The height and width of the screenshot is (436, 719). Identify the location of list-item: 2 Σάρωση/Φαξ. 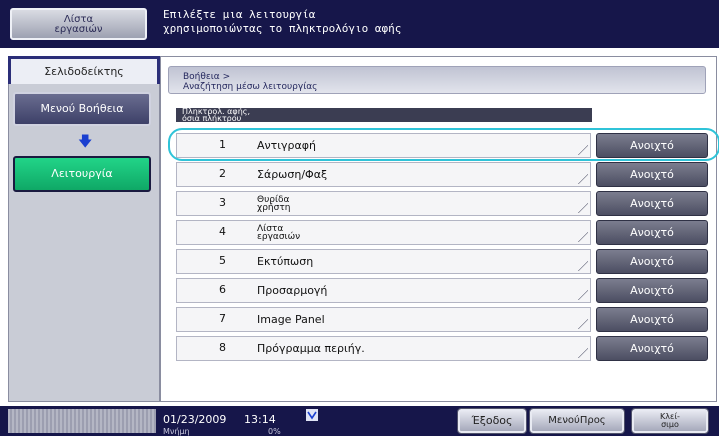
(383, 174).